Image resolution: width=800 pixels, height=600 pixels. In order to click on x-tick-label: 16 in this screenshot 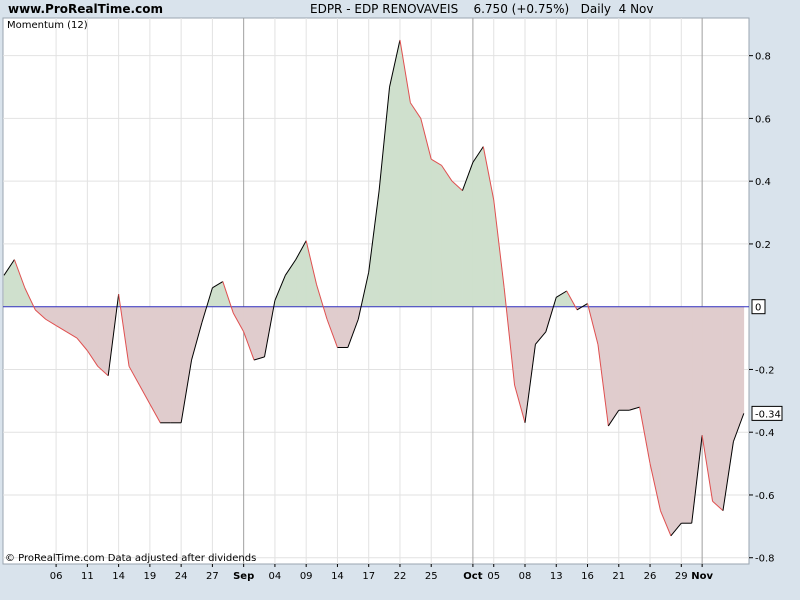, I will do `click(587, 576)`.